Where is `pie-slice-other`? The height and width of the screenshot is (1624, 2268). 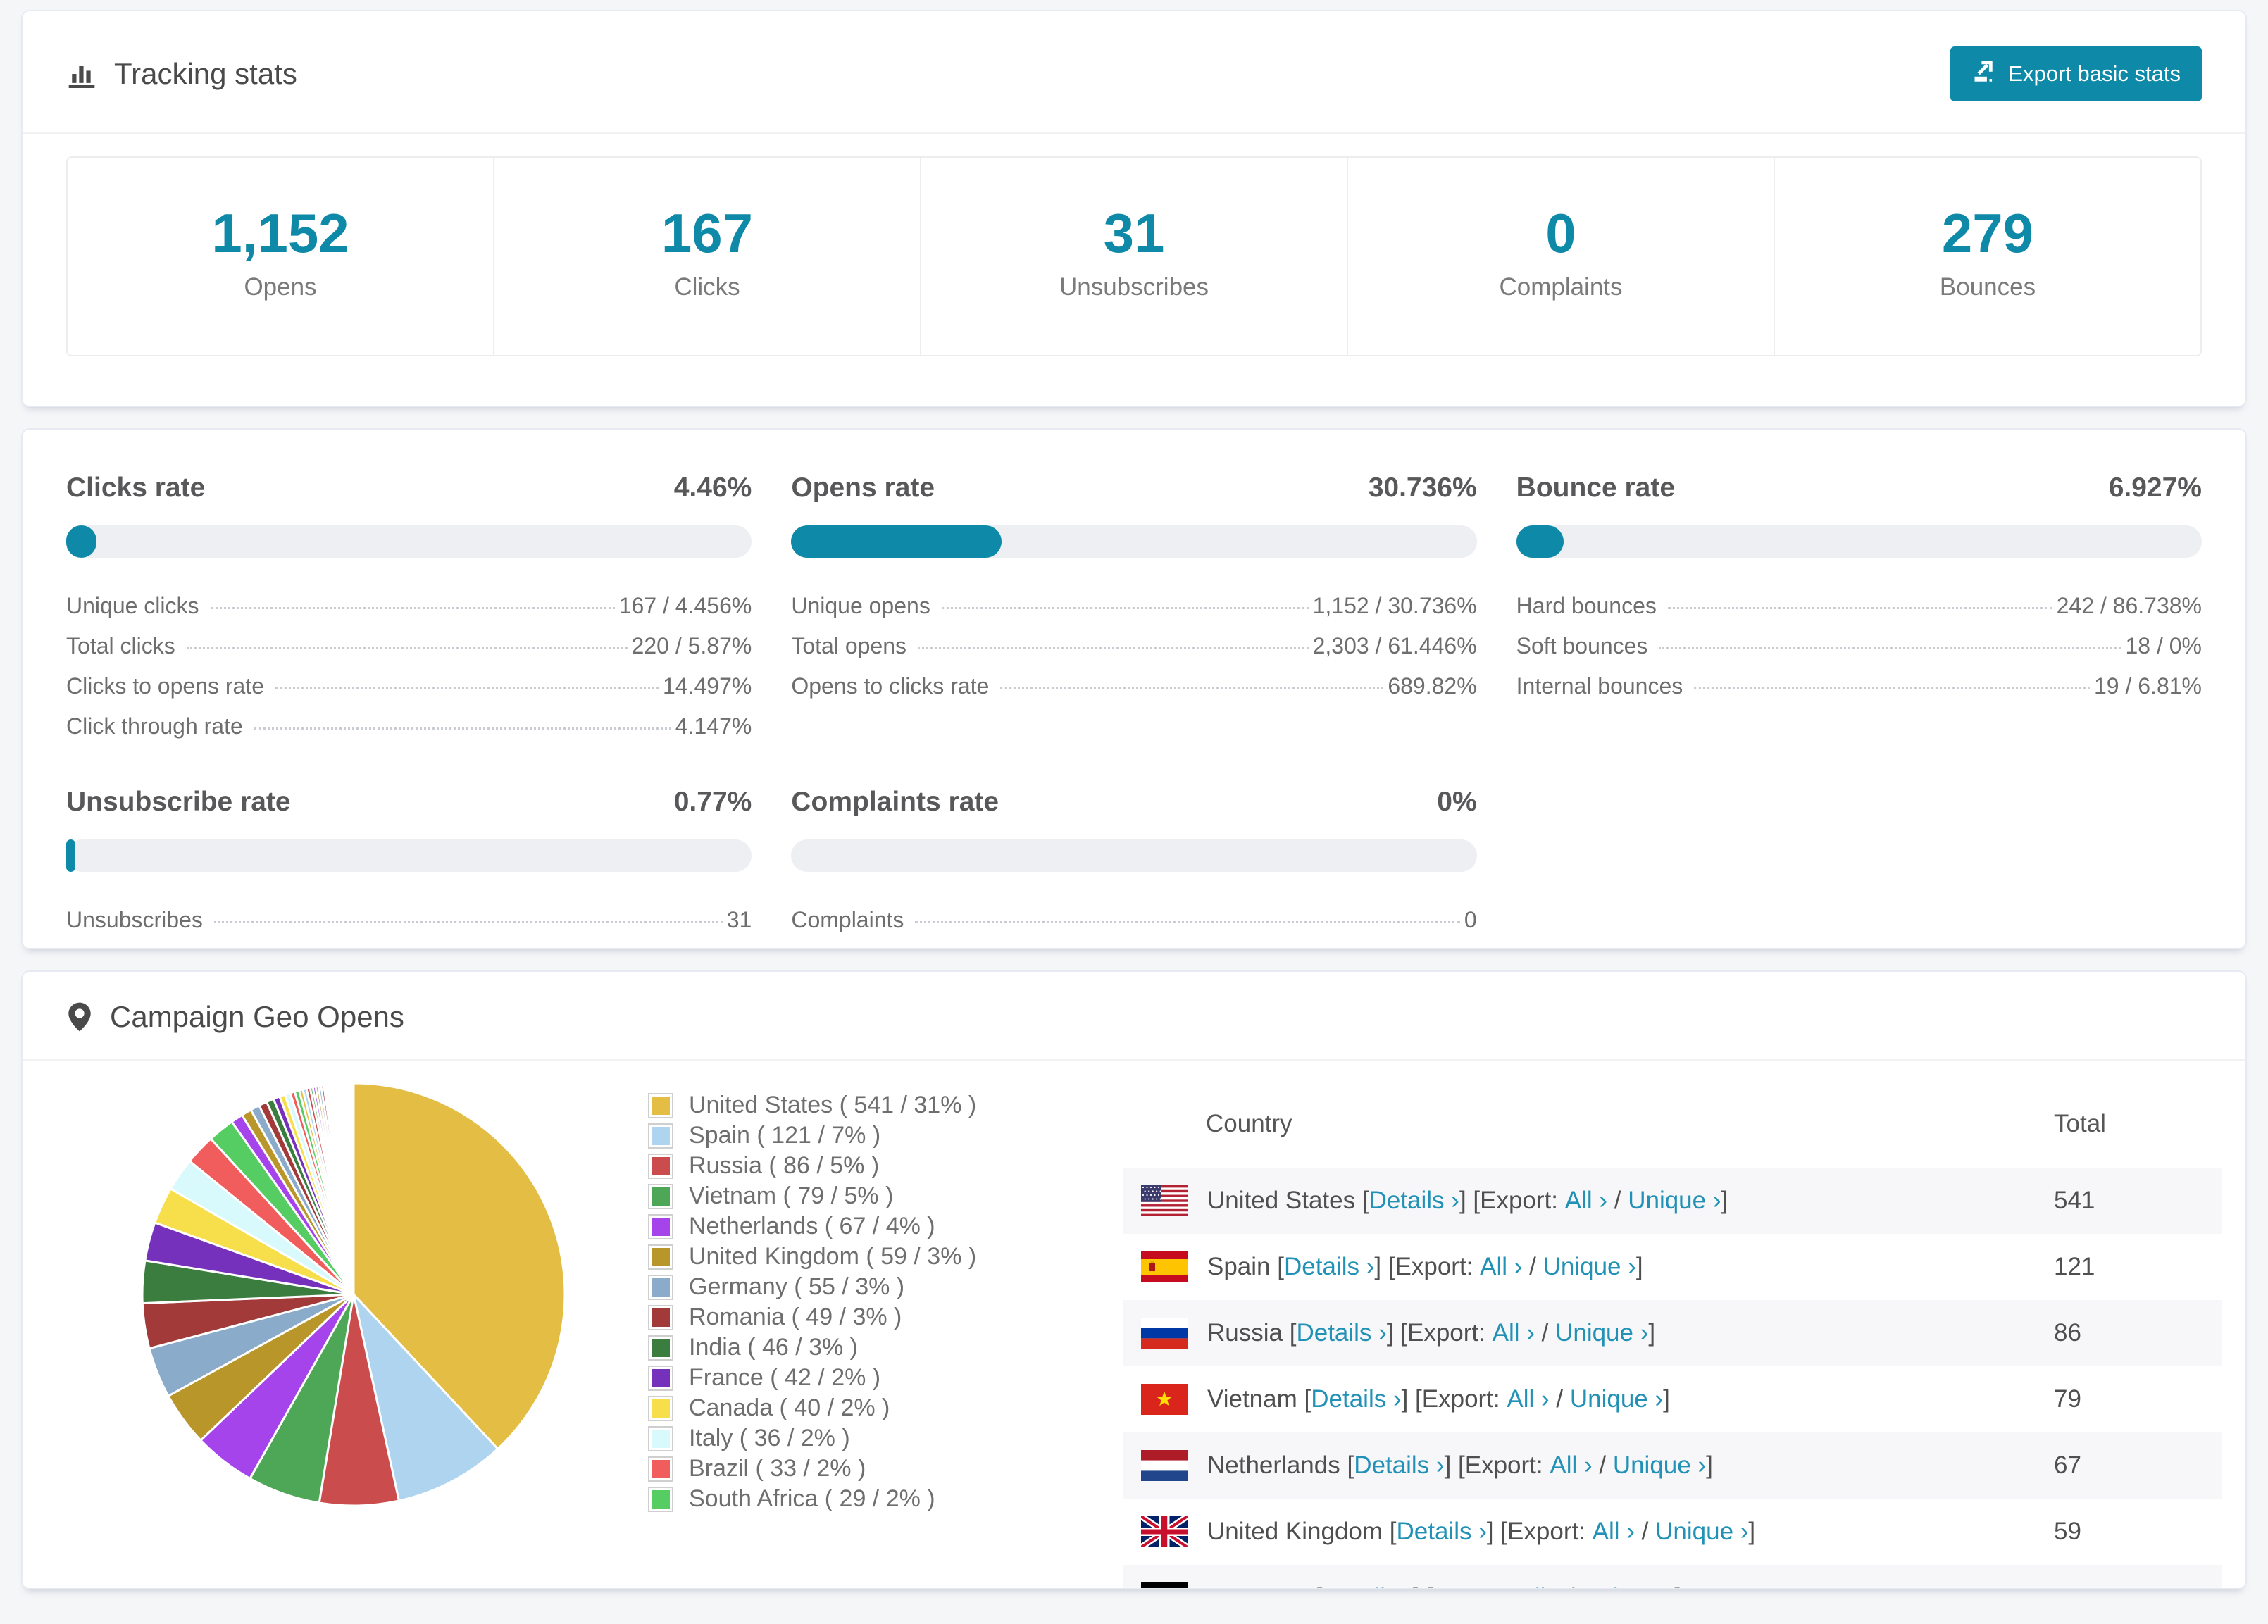 pie-slice-other is located at coordinates (353, 1188).